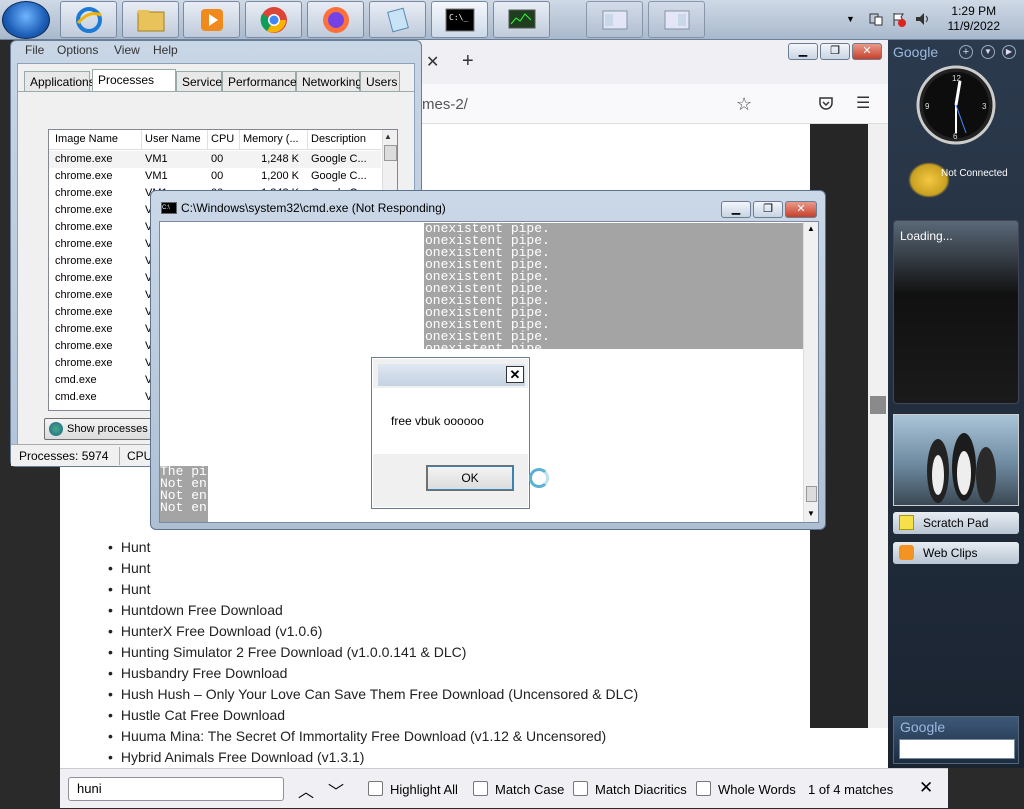 This screenshot has width=1024, height=809. What do you see at coordinates (974, 19) in the screenshot?
I see `system-clock: 1:29 PM 11/9/2022` at bounding box center [974, 19].